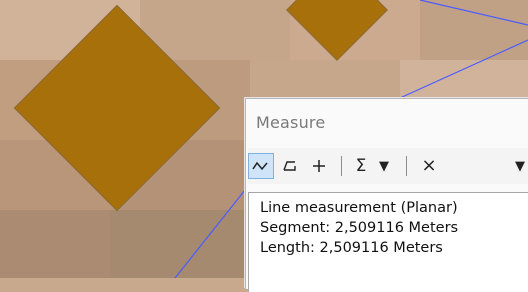  I want to click on sum-dropdown-button: ▼, so click(384, 166).